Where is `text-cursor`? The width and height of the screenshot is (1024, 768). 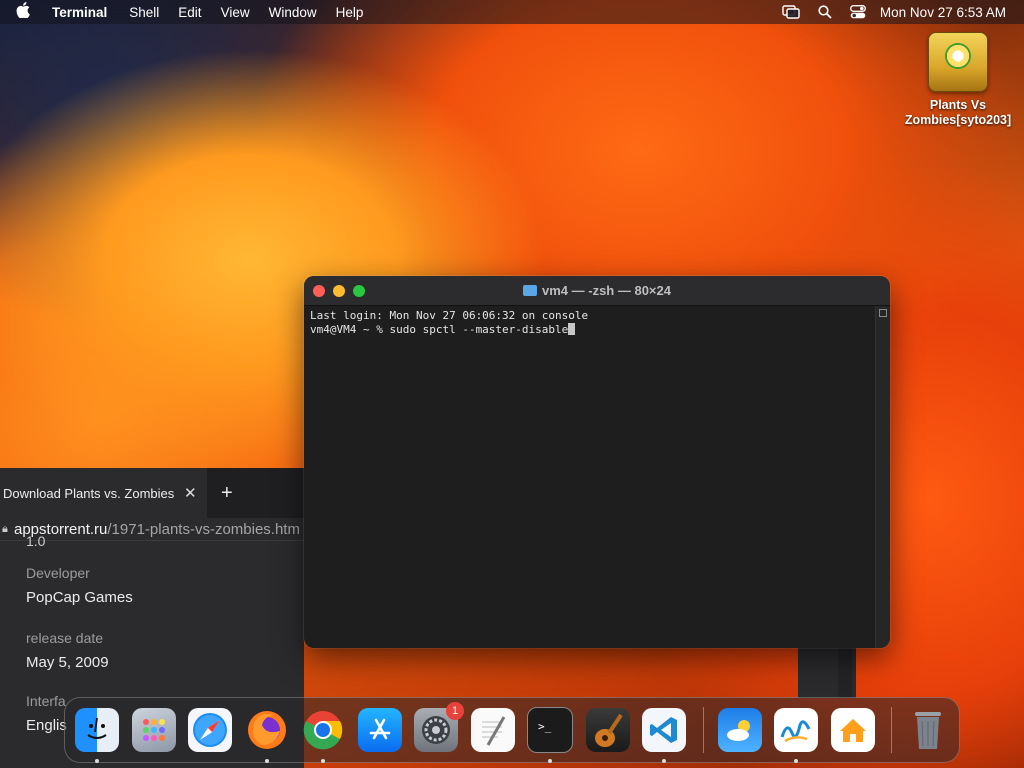
text-cursor is located at coordinates (572, 329).